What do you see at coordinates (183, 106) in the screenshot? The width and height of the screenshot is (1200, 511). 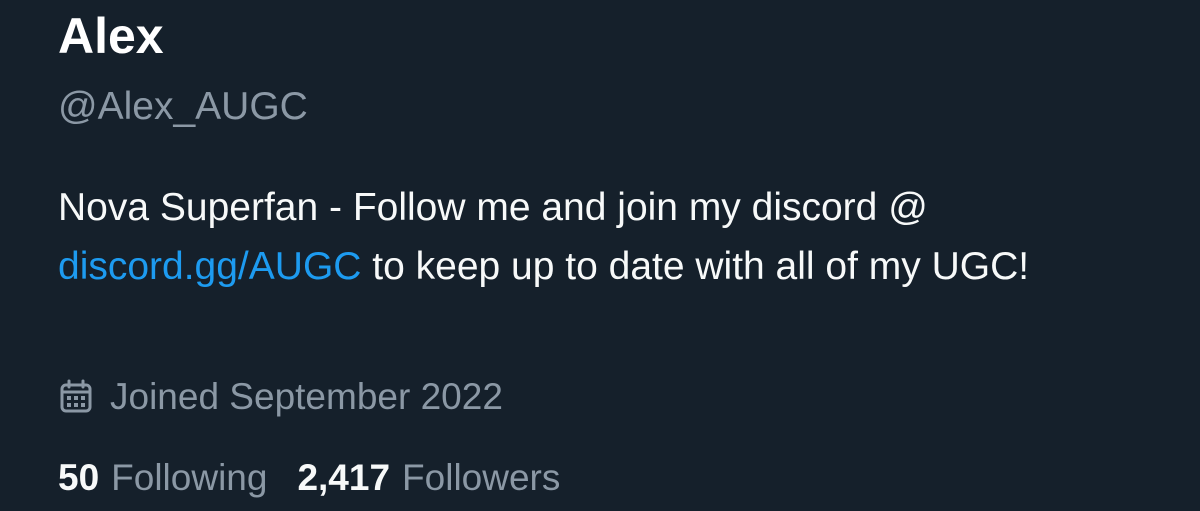 I see `user-handle: @Alex_AUGC` at bounding box center [183, 106].